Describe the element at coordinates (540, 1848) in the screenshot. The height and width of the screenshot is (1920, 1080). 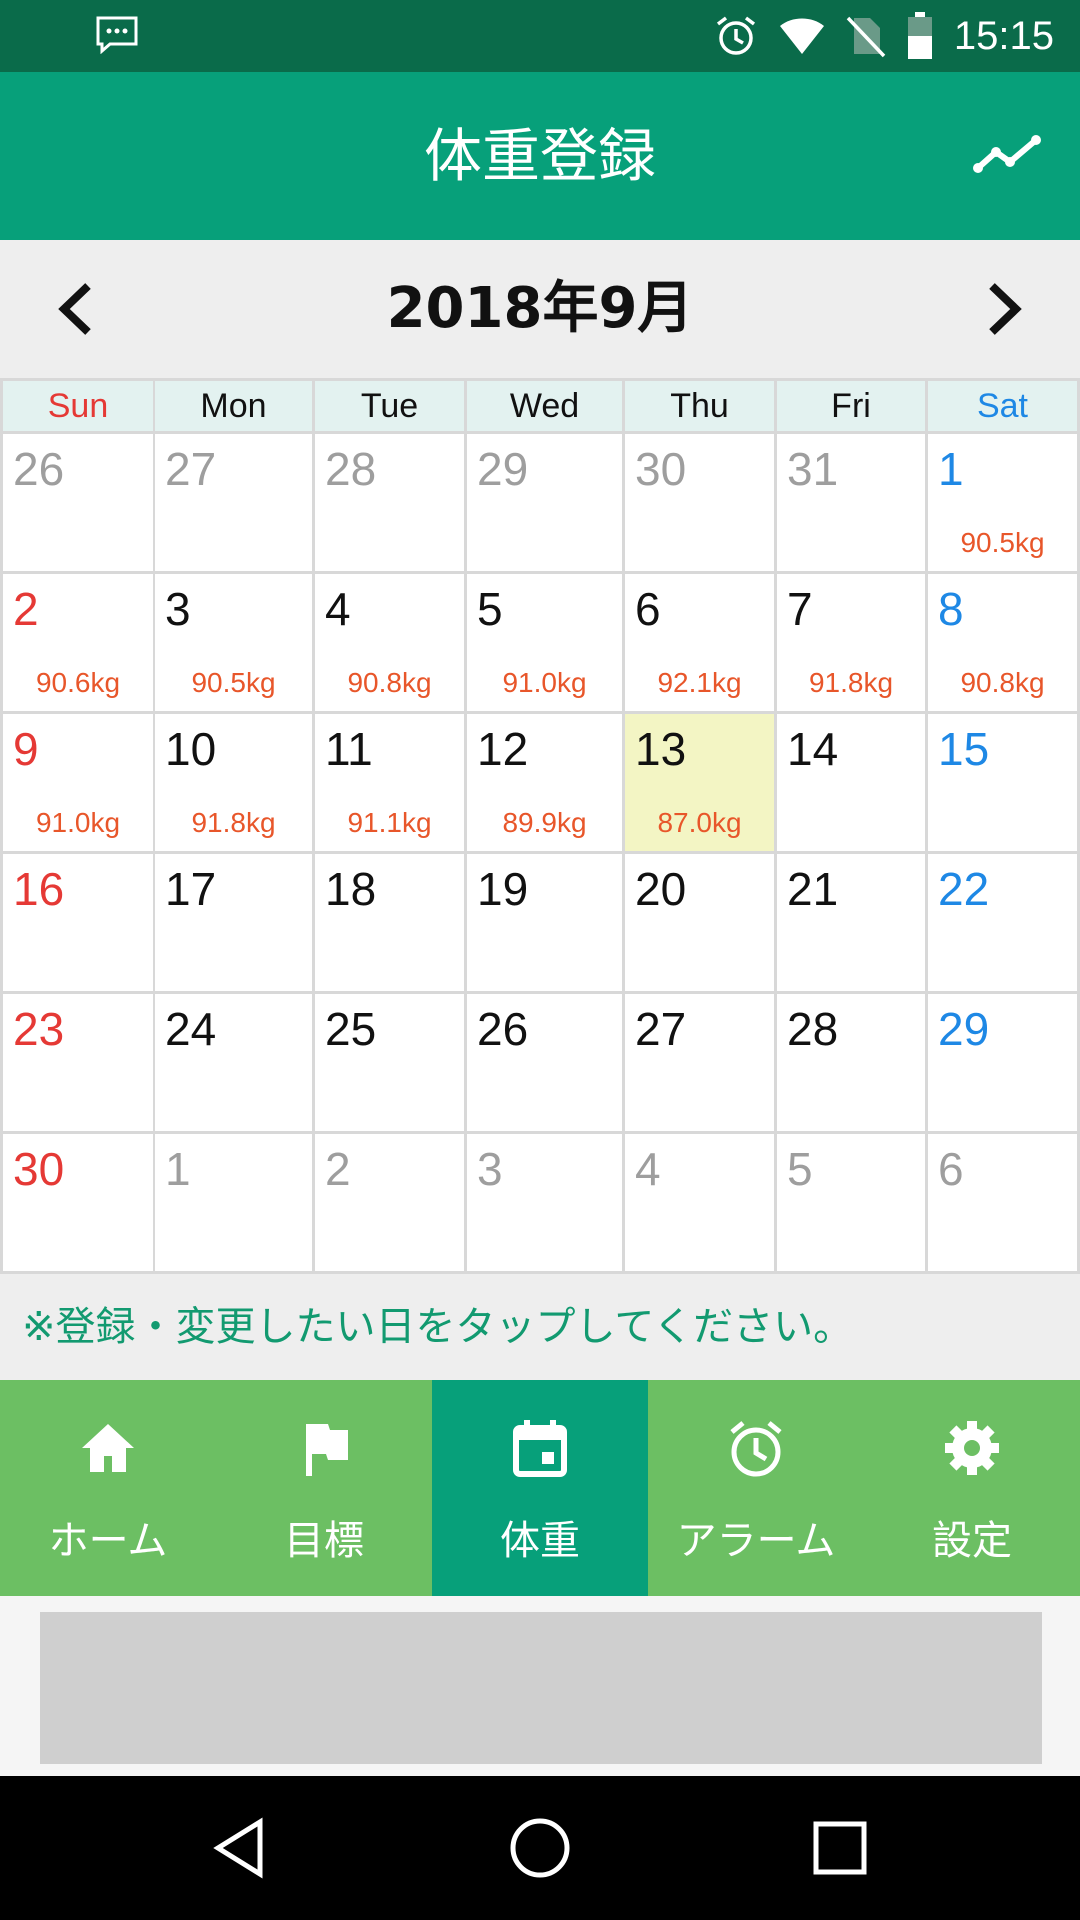
I see `home-button-icon` at that location.